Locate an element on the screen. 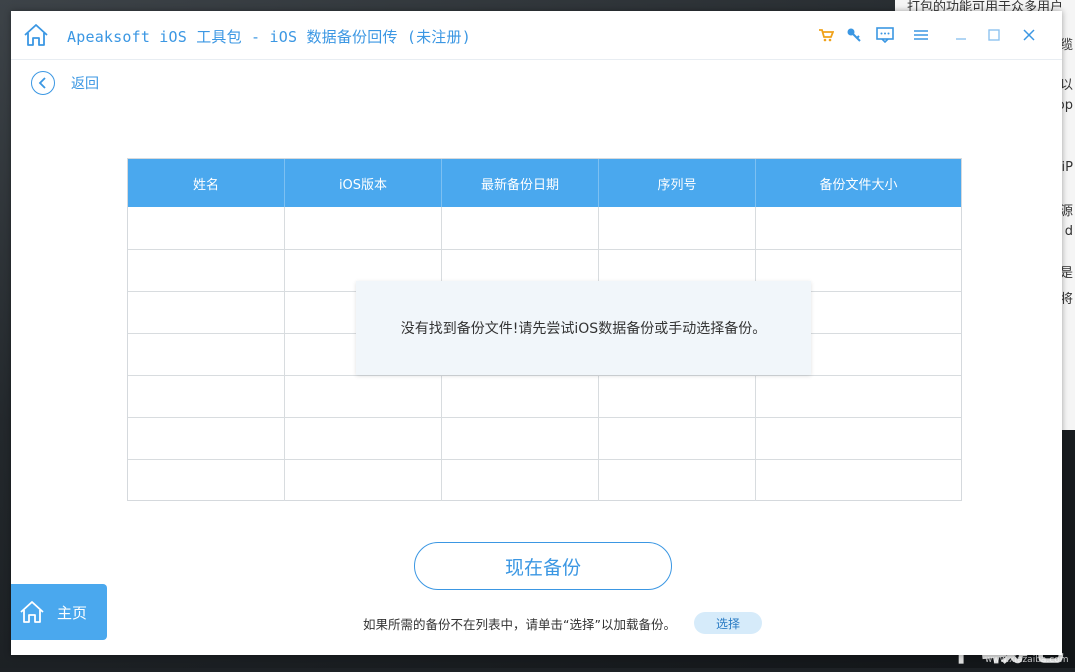  cart-icon is located at coordinates (826, 35).